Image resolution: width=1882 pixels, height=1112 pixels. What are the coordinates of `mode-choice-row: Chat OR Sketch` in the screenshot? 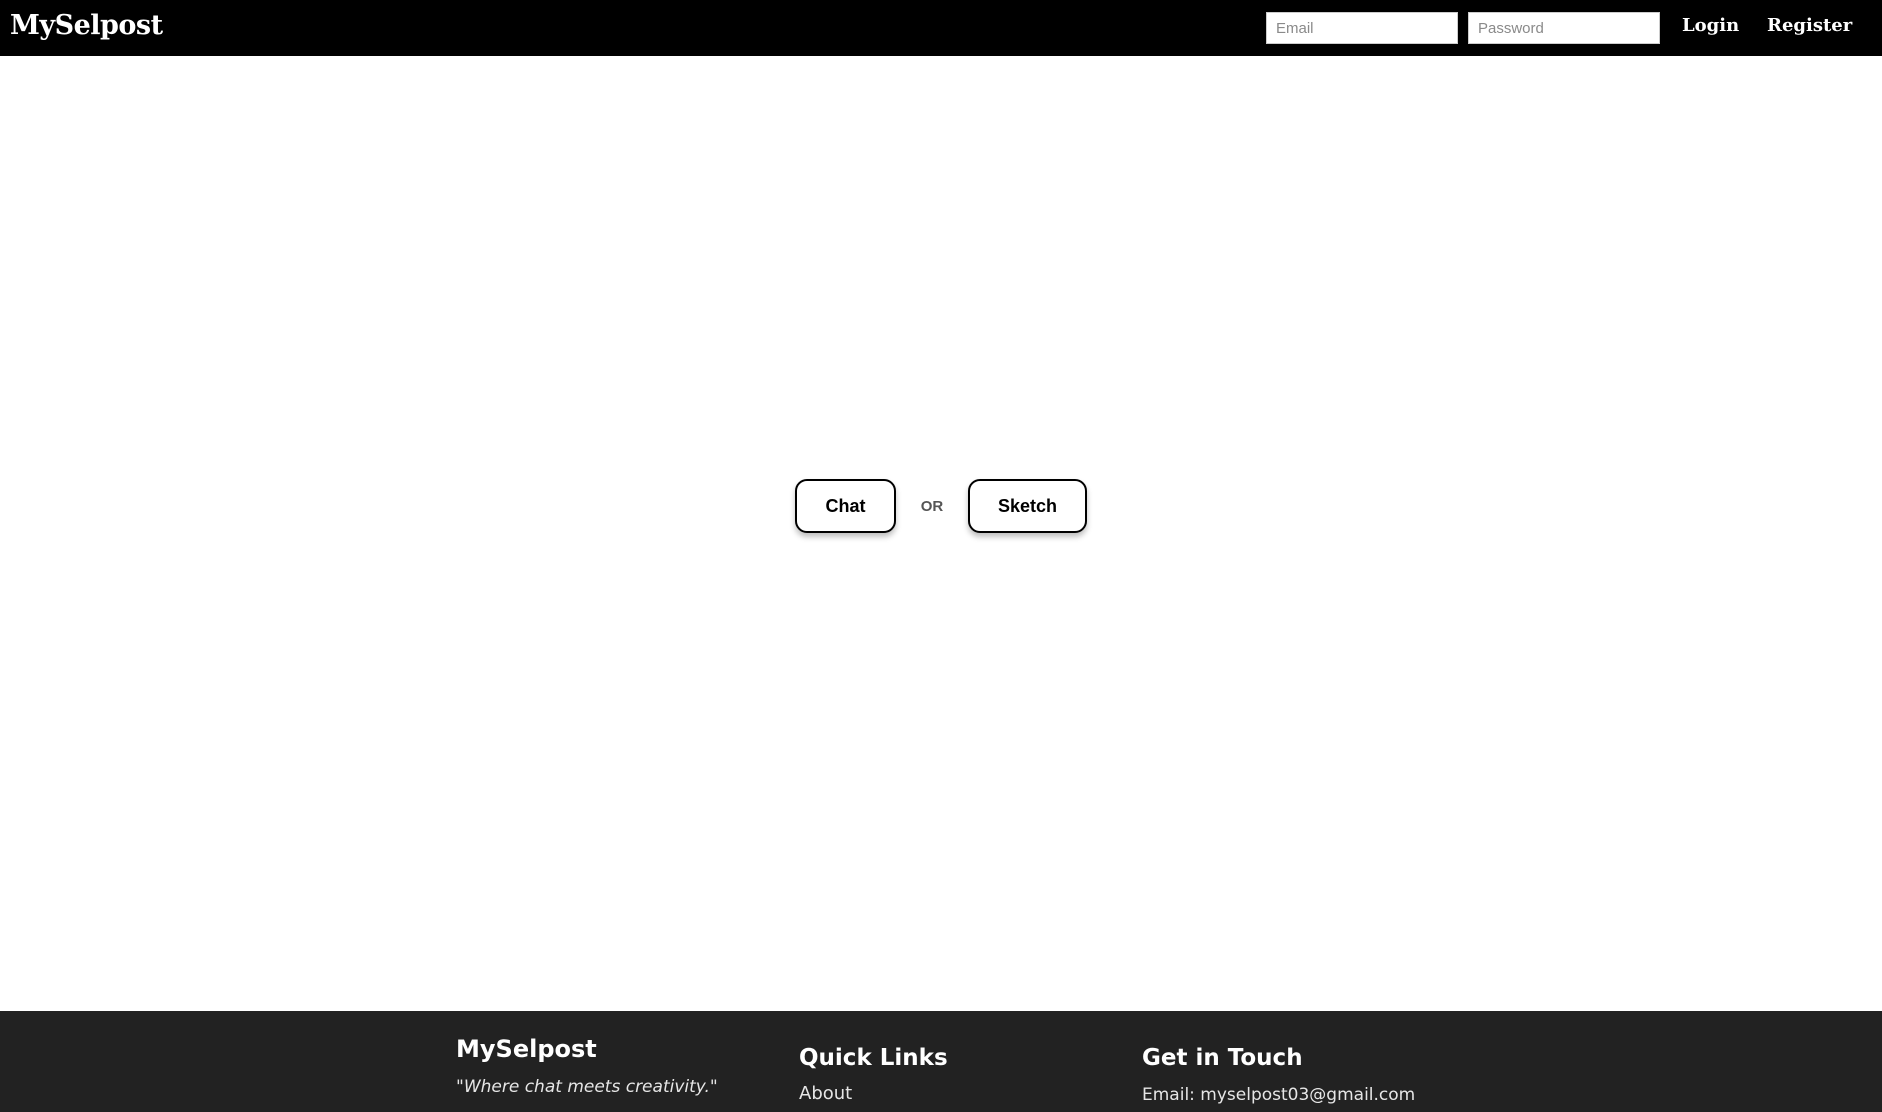 It's located at (941, 506).